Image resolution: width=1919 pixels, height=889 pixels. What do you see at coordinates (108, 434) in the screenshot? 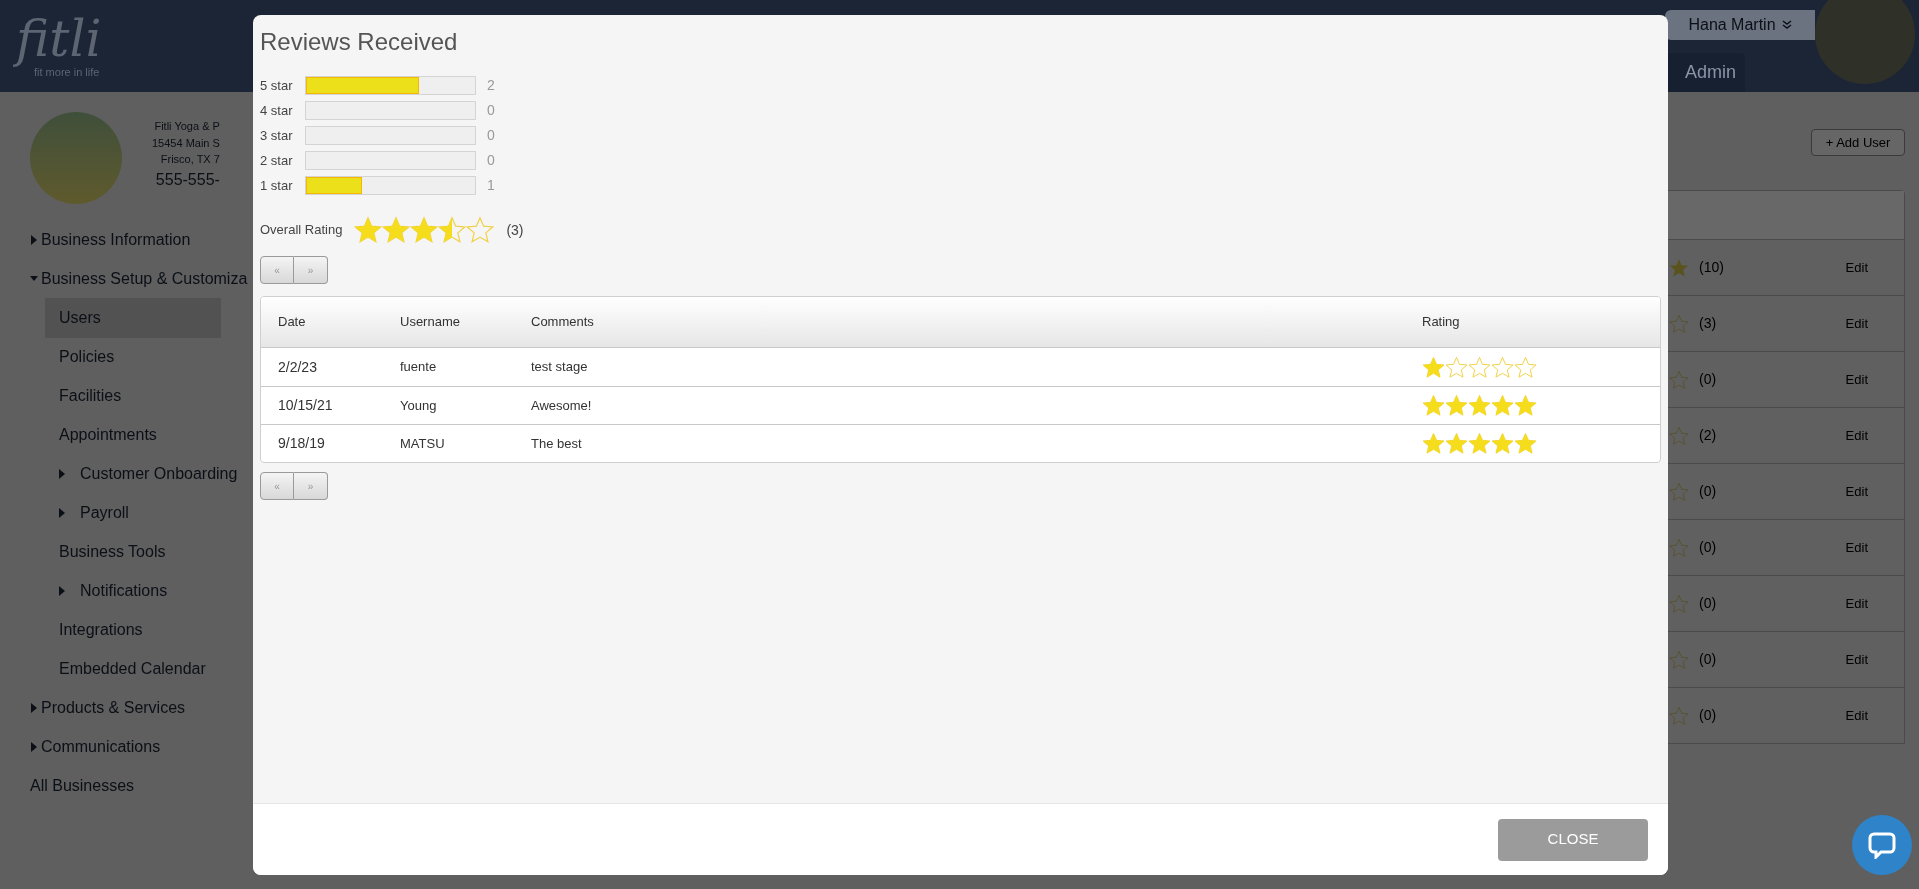
I see `sidebar-item: Appointments` at bounding box center [108, 434].